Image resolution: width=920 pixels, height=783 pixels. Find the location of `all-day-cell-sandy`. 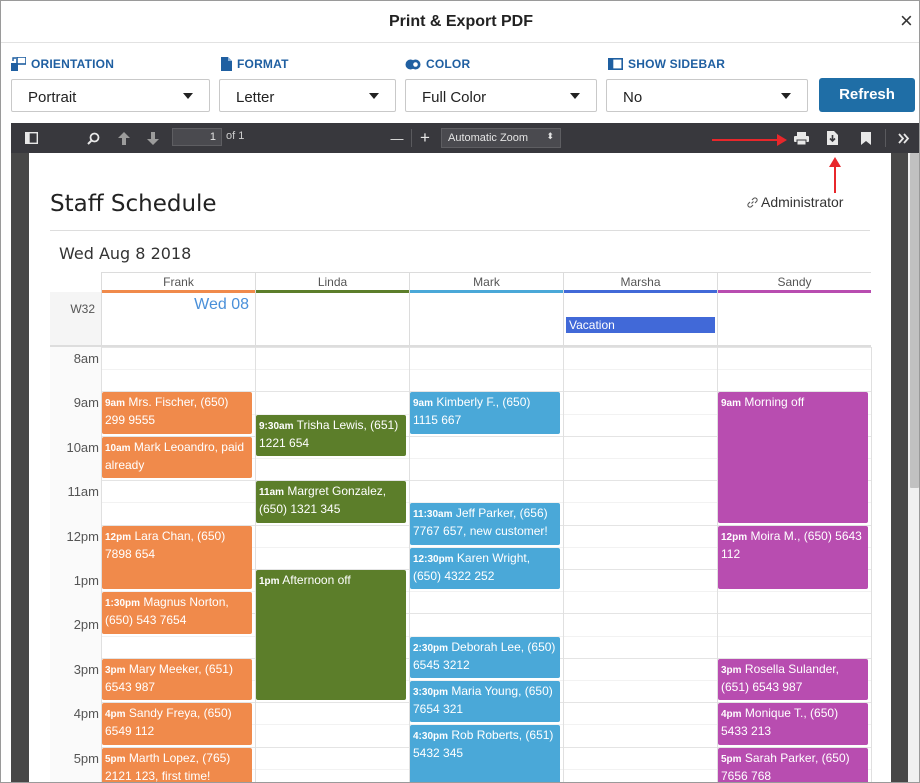

all-day-cell-sandy is located at coordinates (794, 318).